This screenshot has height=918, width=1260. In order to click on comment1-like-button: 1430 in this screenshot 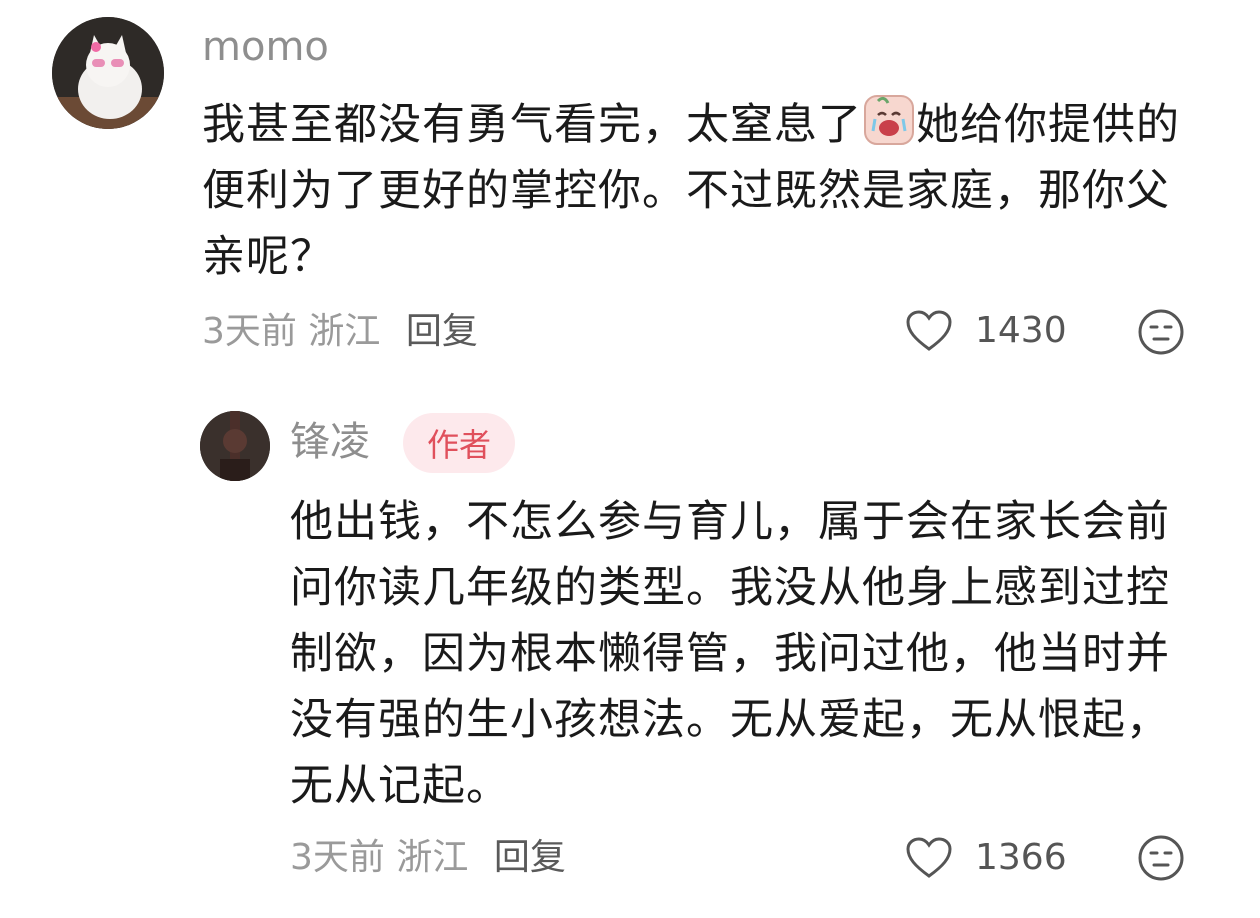, I will do `click(986, 331)`.